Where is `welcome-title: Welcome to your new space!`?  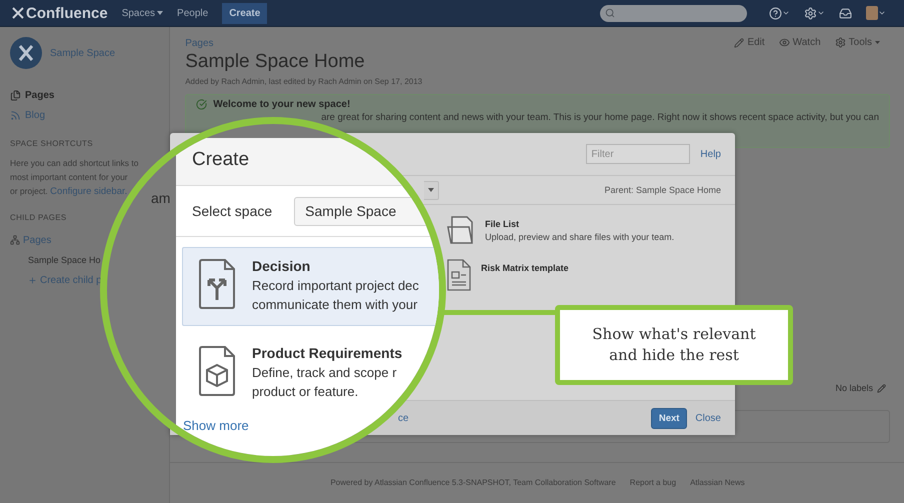
welcome-title: Welcome to your new space! is located at coordinates (281, 104).